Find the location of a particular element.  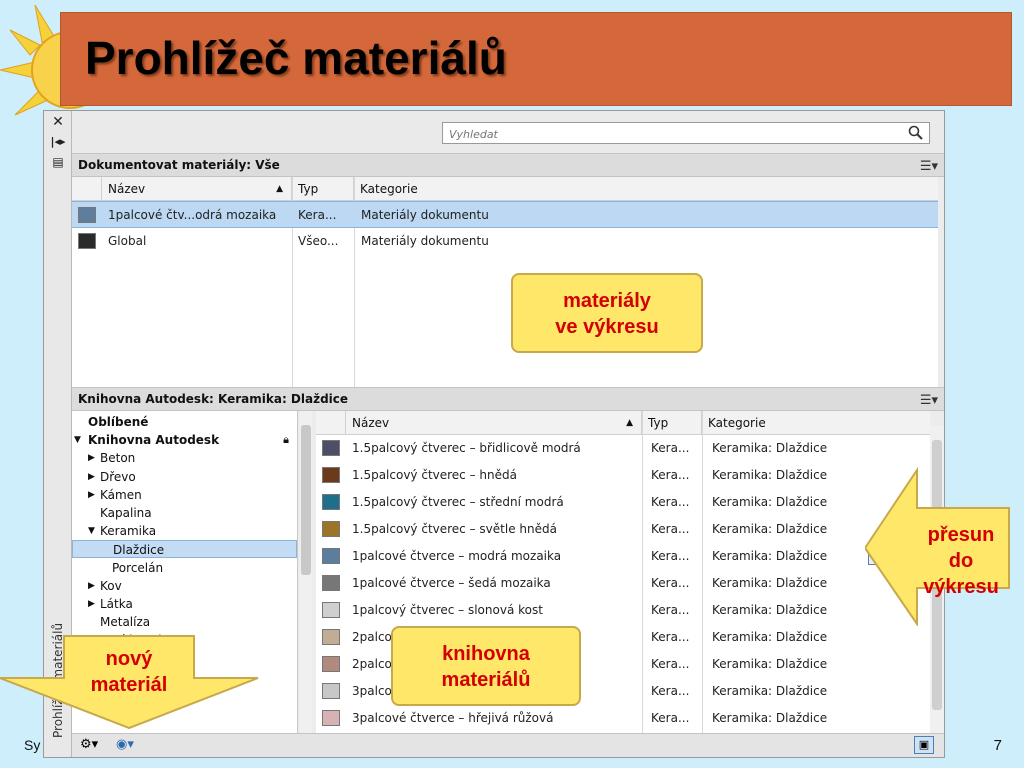

column-type: Typ is located at coordinates (323, 189).